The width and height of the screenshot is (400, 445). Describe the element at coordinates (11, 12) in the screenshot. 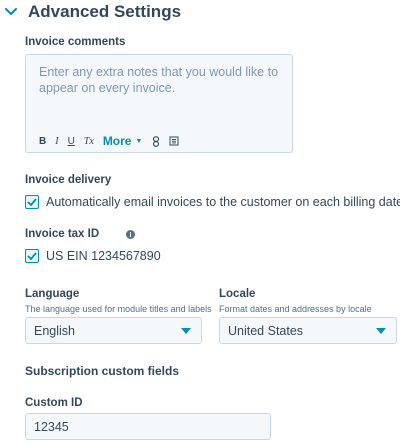

I see `chevron-down-icon` at that location.